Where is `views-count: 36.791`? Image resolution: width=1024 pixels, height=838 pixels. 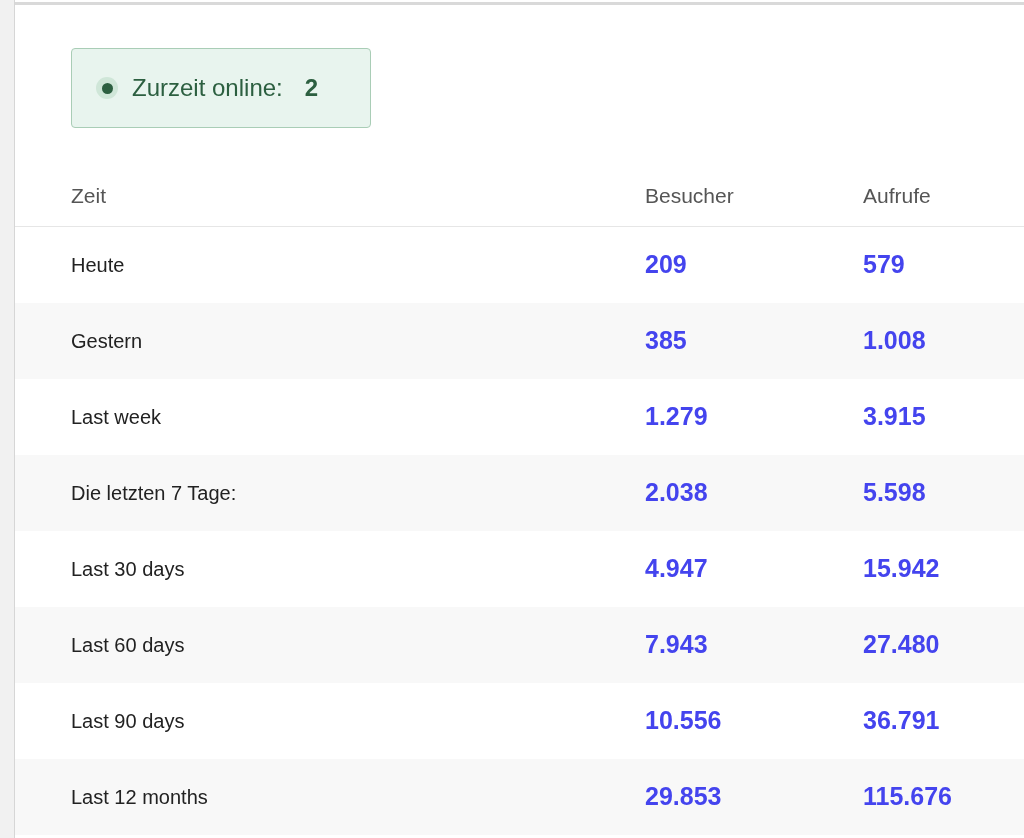 views-count: 36.791 is located at coordinates (902, 721).